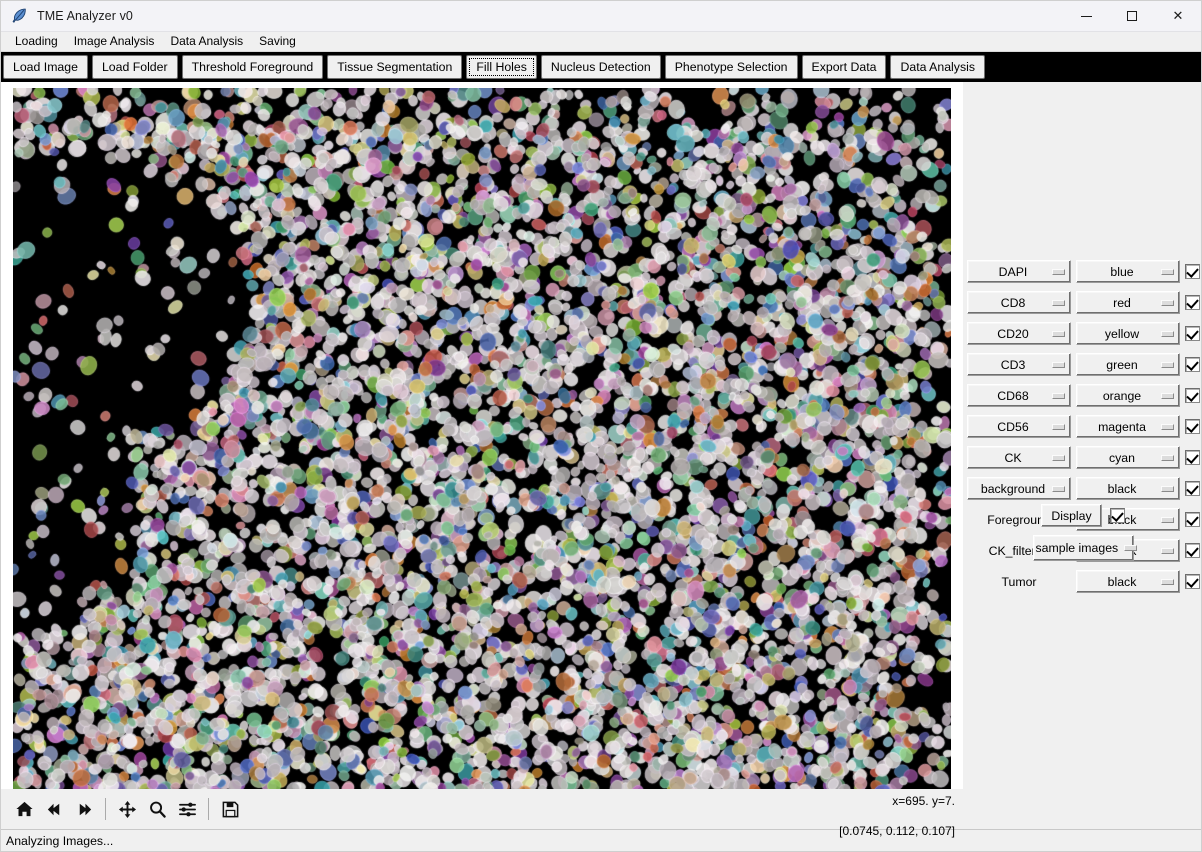  What do you see at coordinates (252, 67) in the screenshot?
I see `threshold-foreground-button: Threshold Foreground` at bounding box center [252, 67].